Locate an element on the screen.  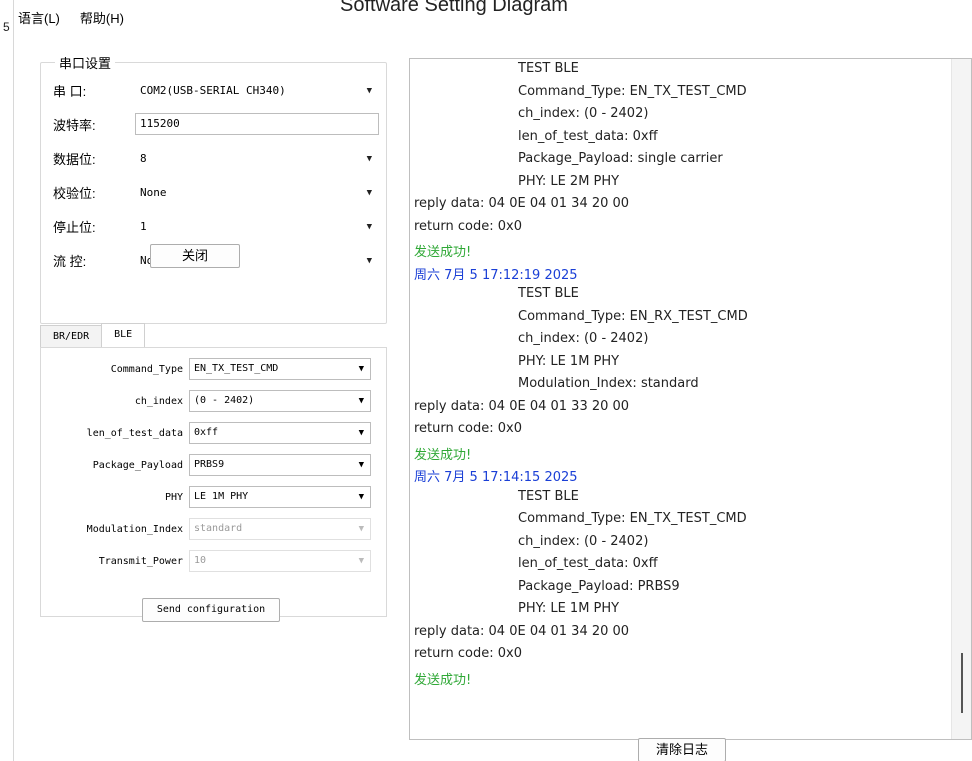
command-type-select: EN_TX_TEST_CMD ▼ is located at coordinates (280, 369).